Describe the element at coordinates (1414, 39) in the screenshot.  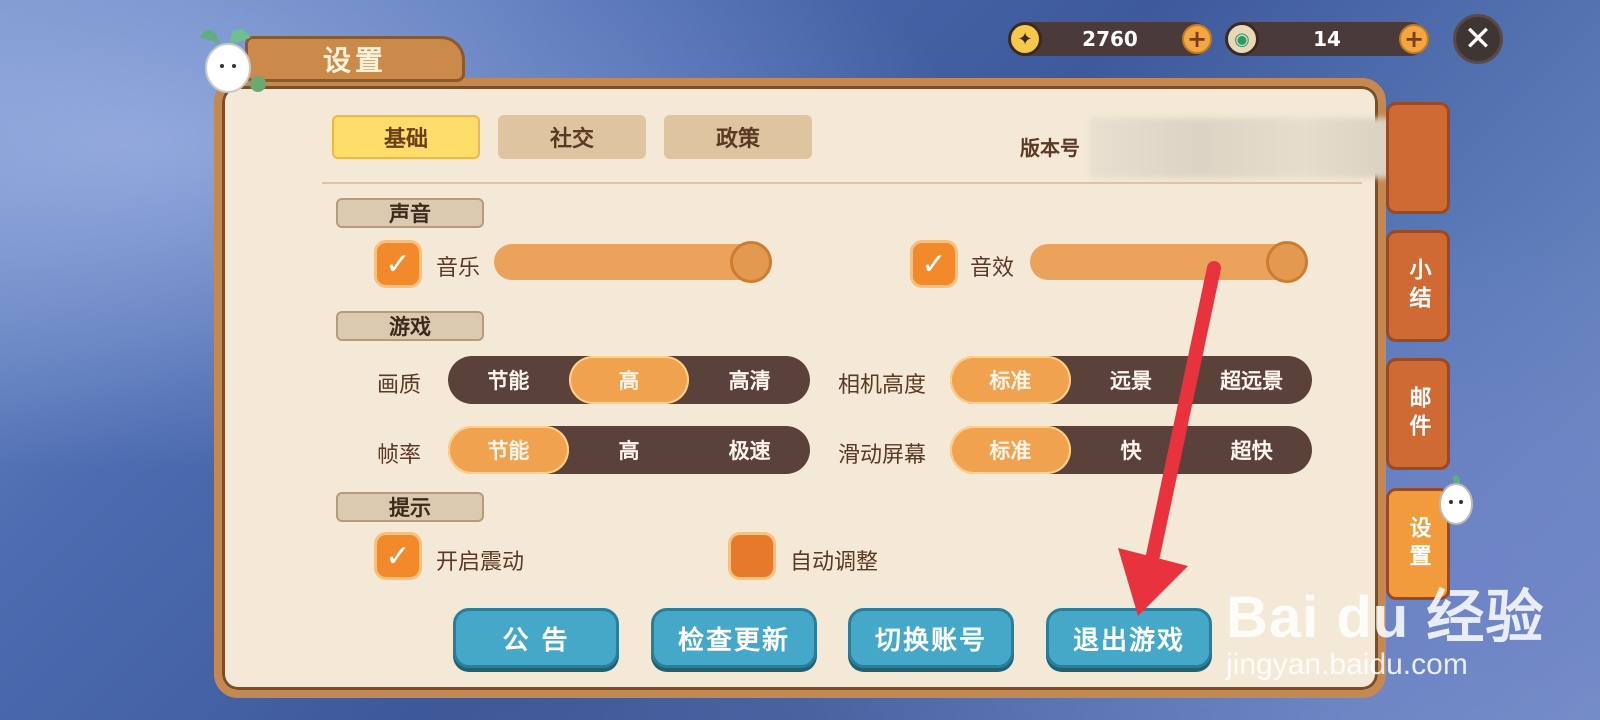
I see `add-gem-button: +` at that location.